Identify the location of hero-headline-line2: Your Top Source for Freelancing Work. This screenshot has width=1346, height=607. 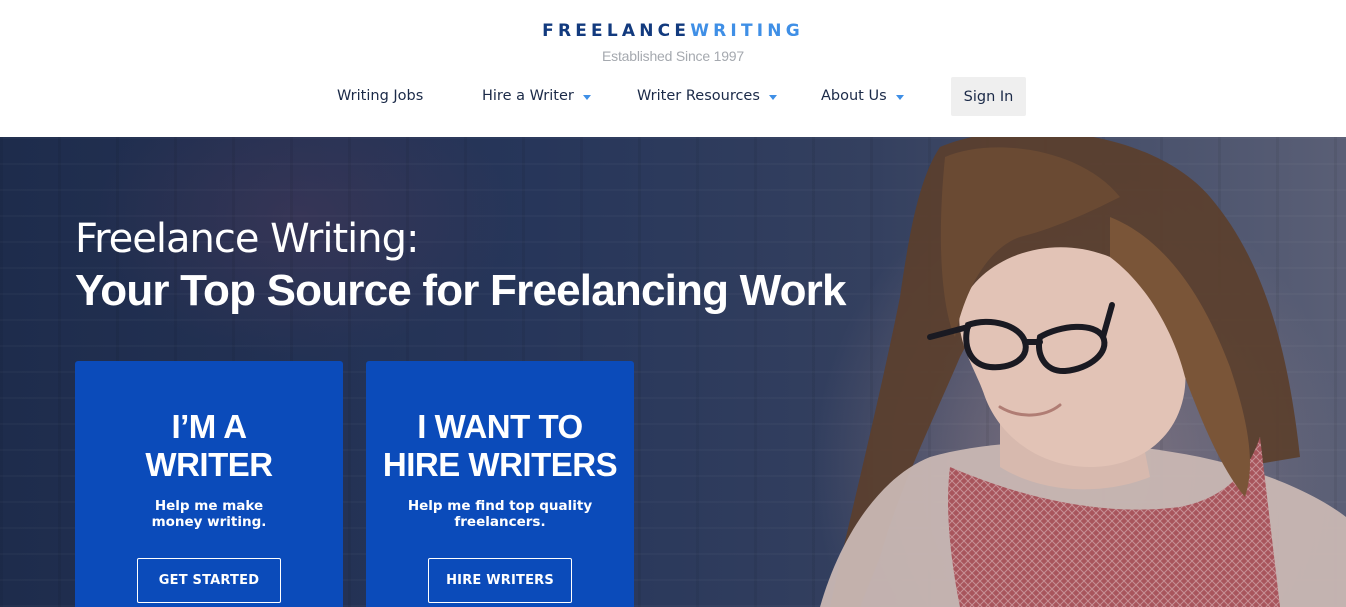
(460, 290).